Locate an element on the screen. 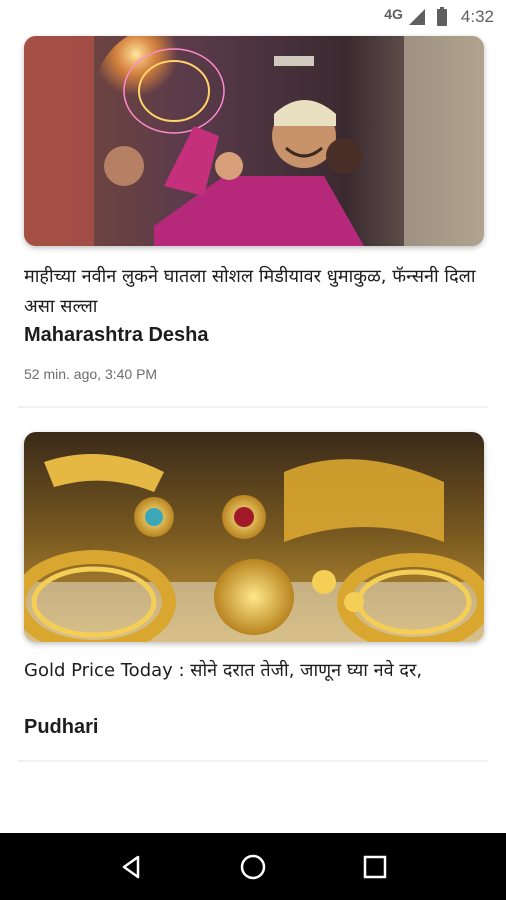  back-icon is located at coordinates (131, 867).